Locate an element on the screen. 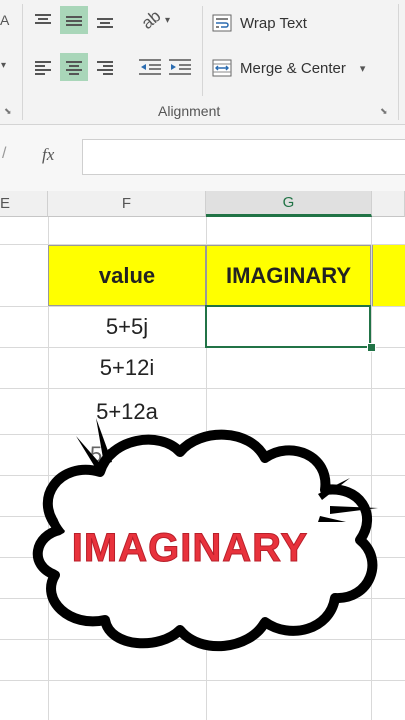 This screenshot has height=720, width=405. overlay-title: IMAGINARY is located at coordinates (190, 548).